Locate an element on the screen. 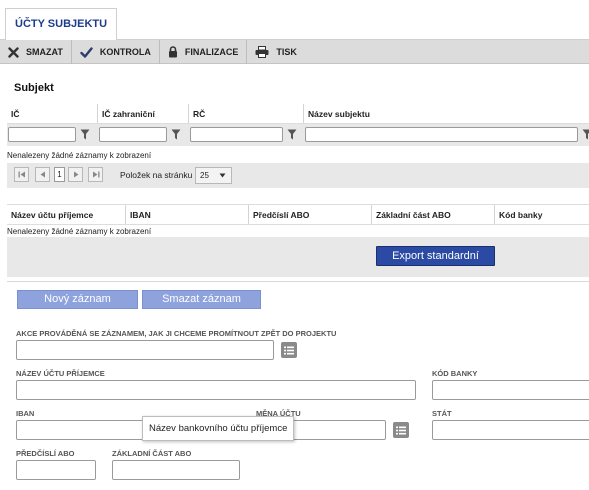 This screenshot has width=589, height=490. column-header-account-name: Název účtu příjemce is located at coordinates (66, 214).